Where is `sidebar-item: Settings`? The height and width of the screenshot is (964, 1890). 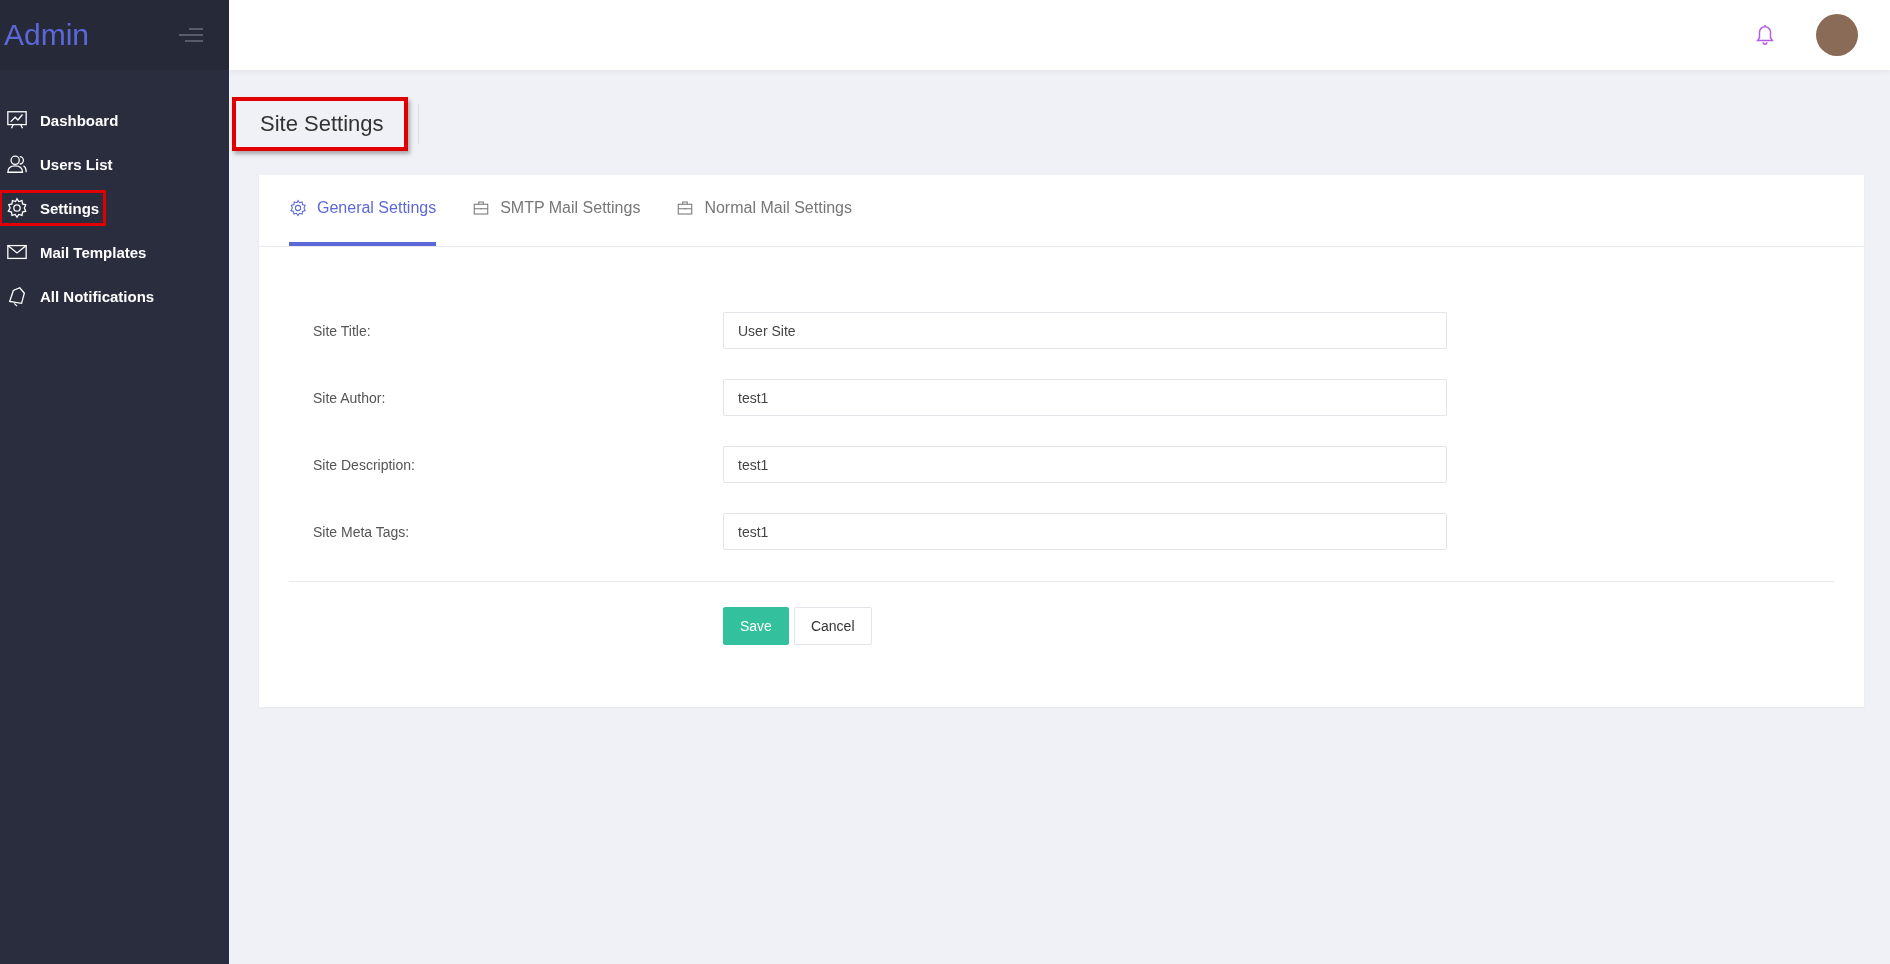 sidebar-item: Settings is located at coordinates (53, 208).